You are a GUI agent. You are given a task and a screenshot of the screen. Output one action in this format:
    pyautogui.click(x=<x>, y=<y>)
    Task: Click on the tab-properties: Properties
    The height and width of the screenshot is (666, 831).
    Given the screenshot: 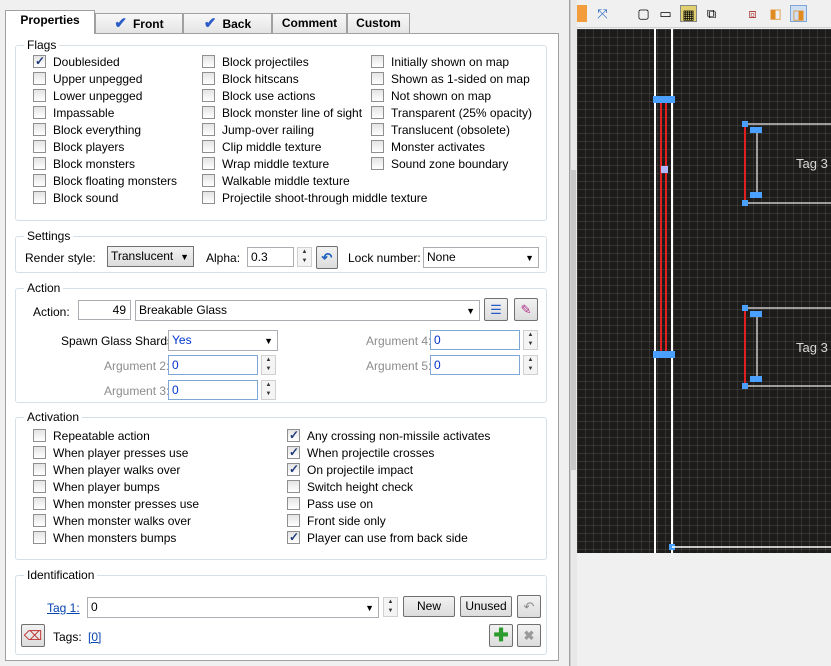 What is the action you would take?
    pyautogui.click(x=50, y=22)
    